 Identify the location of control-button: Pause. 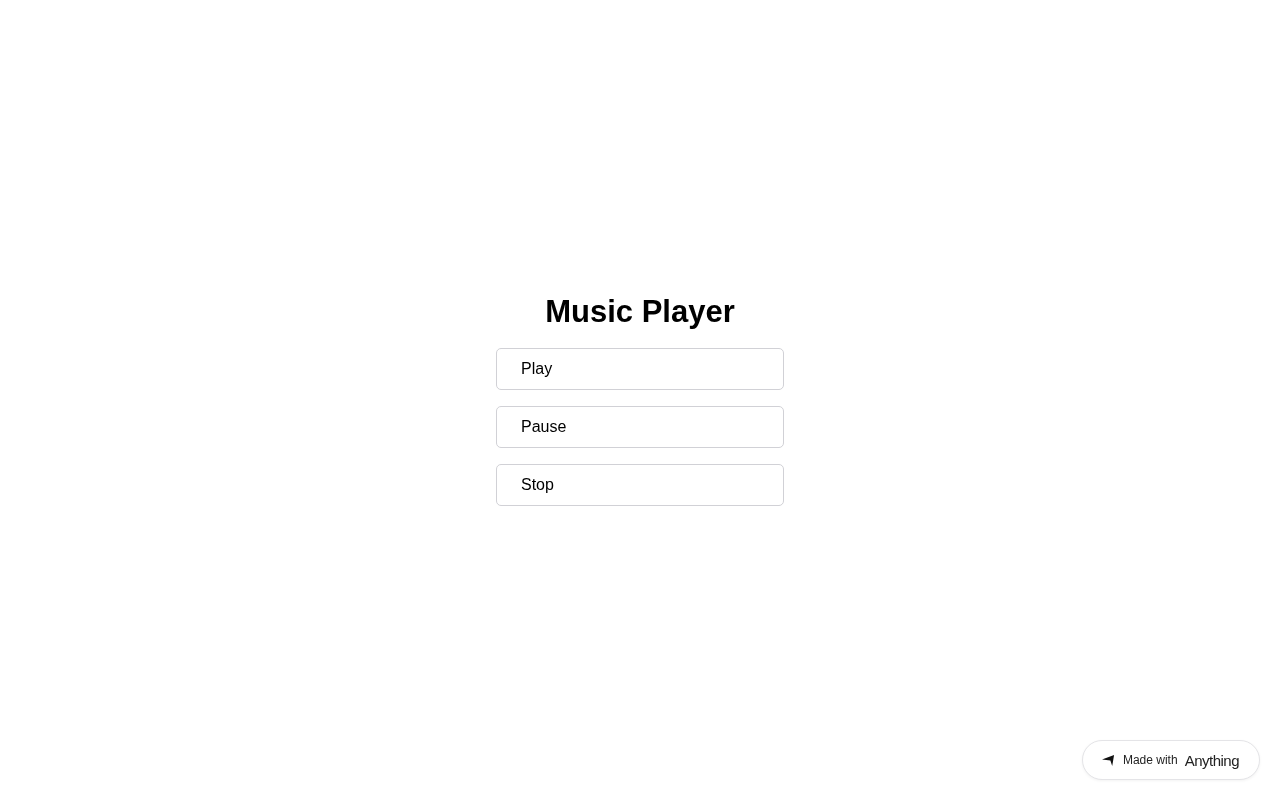
(640, 427).